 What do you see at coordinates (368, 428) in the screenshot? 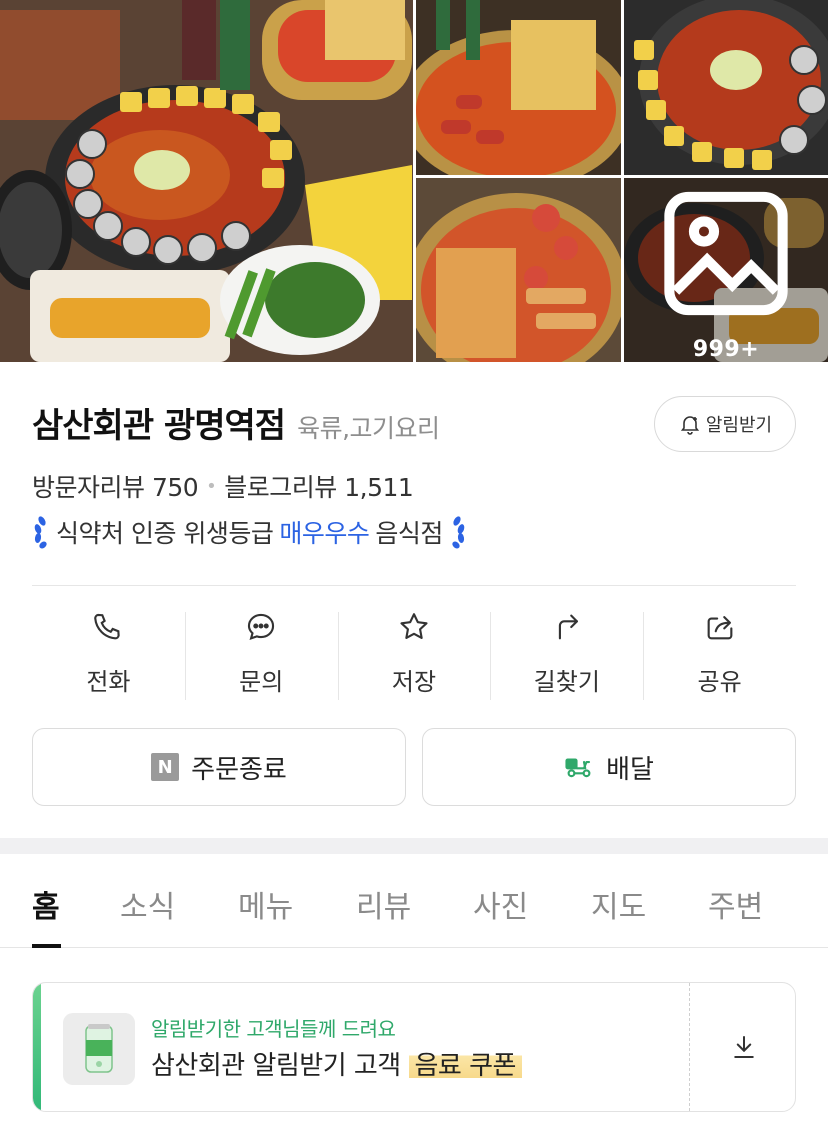
I see `place-category: 육류,고기요리` at bounding box center [368, 428].